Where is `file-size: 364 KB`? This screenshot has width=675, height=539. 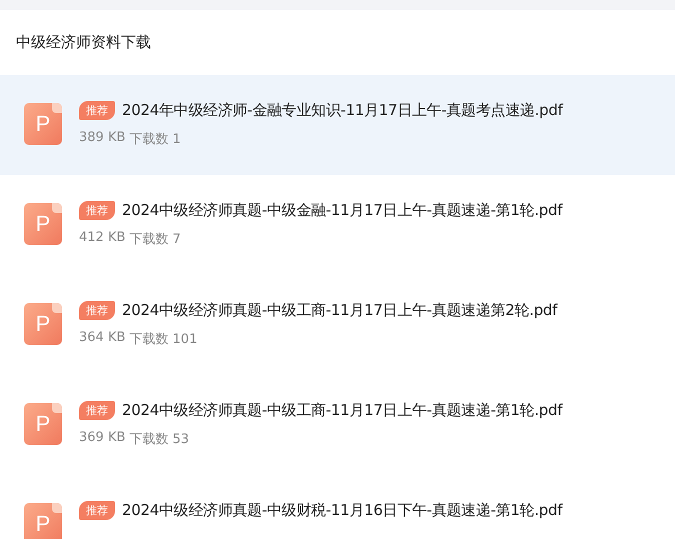 file-size: 364 KB is located at coordinates (102, 338).